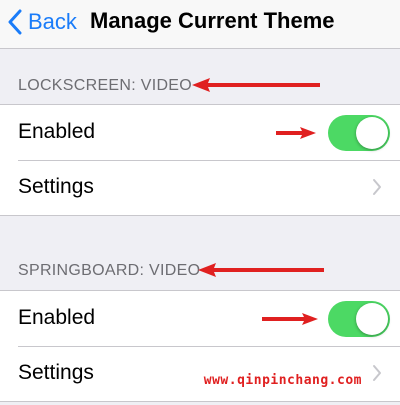  I want to click on springboard-enabled-label: Enabled, so click(57, 317).